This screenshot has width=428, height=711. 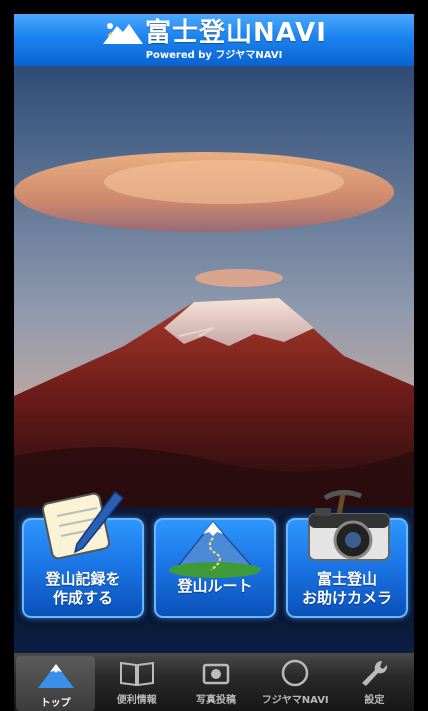 I want to click on climbing-route-button: 登山ルート, so click(x=215, y=568).